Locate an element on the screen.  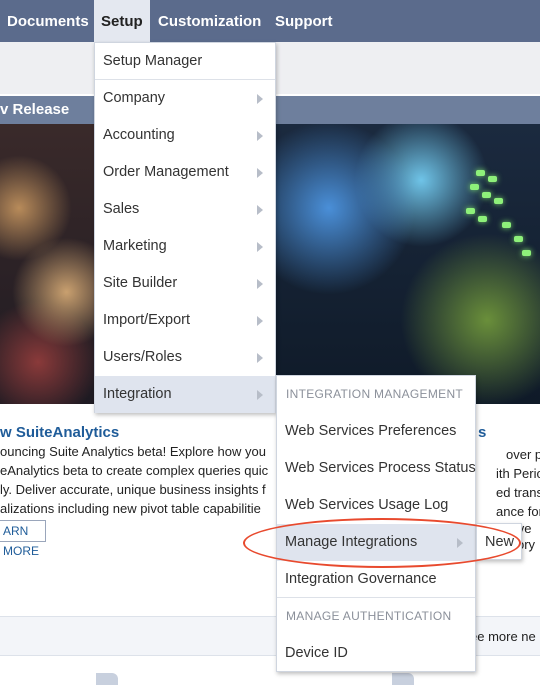
menu-item-label: Accounting is located at coordinates (139, 135).